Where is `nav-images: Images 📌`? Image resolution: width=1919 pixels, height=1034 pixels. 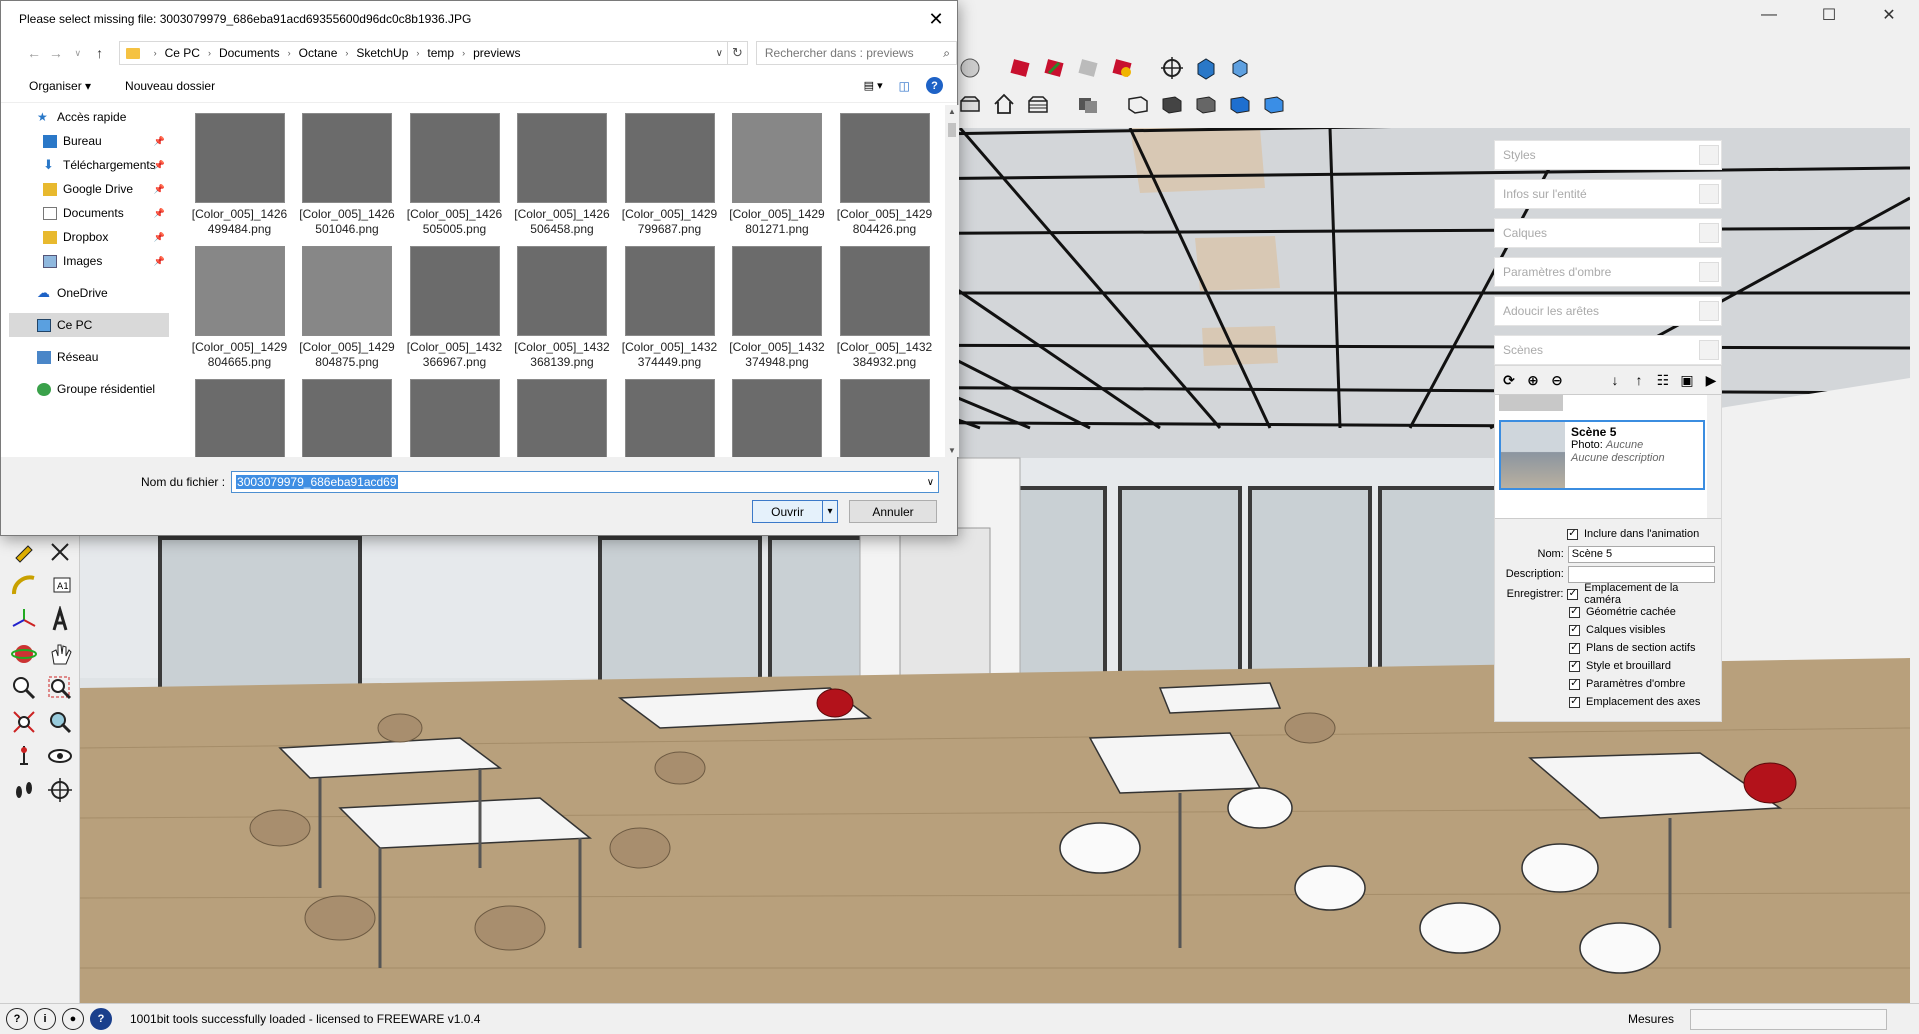 nav-images: Images 📌 is located at coordinates (89, 261).